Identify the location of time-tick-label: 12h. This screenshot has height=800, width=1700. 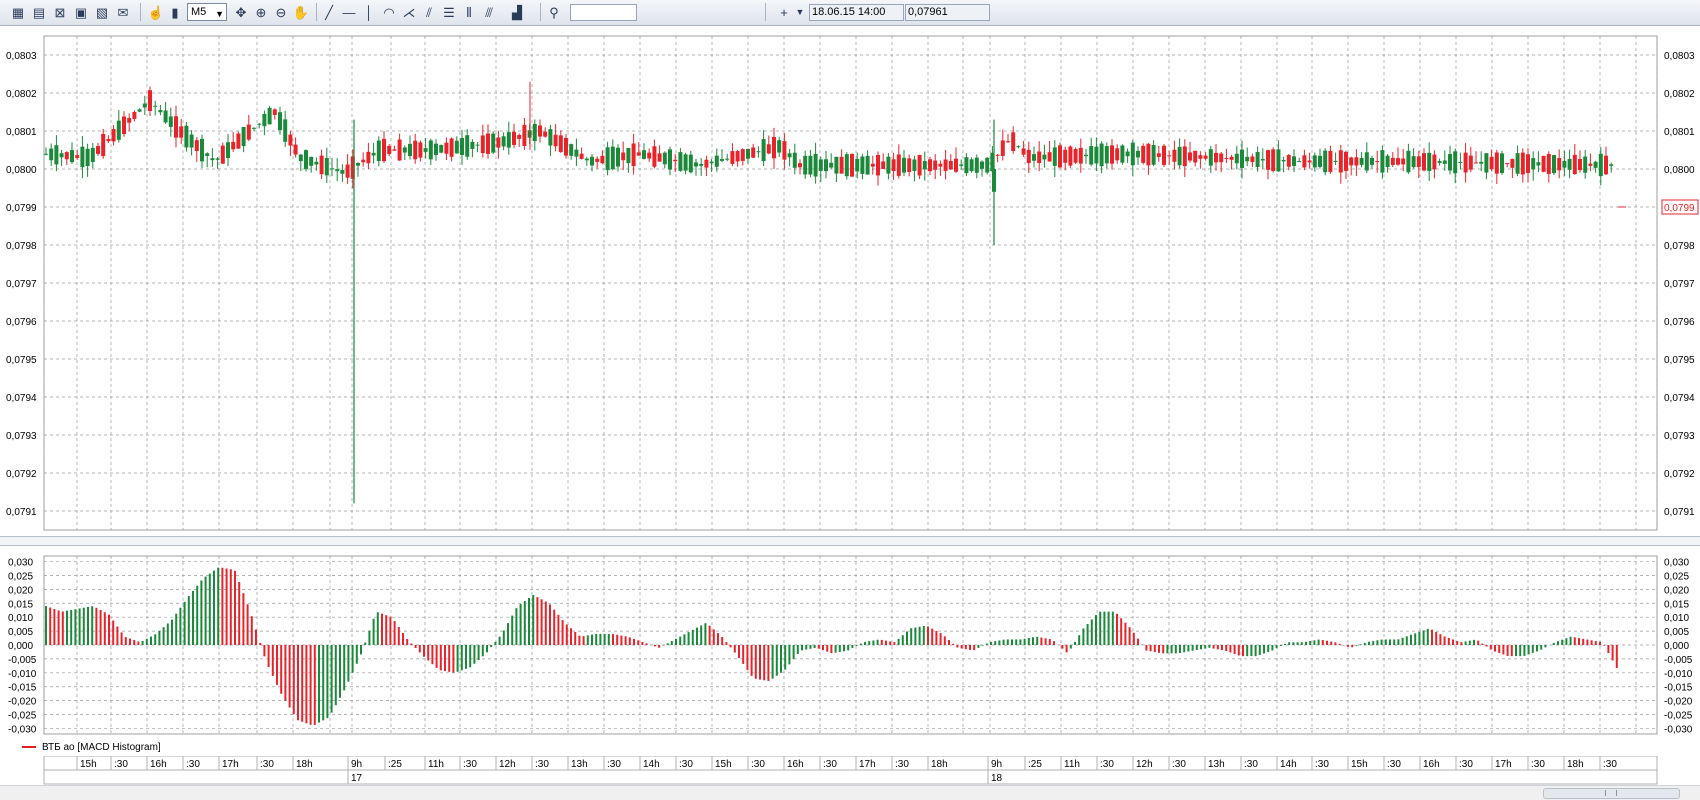
(507, 764).